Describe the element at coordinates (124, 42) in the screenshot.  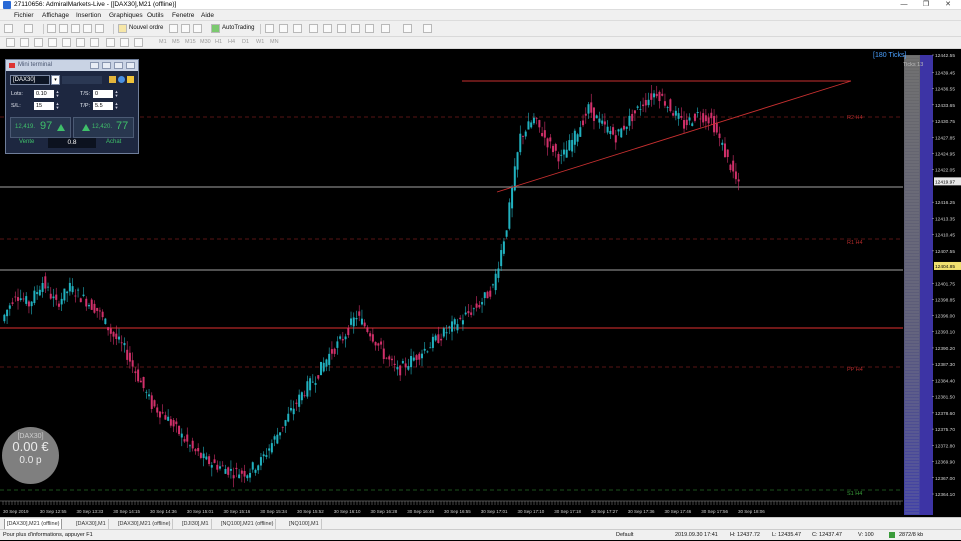
I see `label-icon` at that location.